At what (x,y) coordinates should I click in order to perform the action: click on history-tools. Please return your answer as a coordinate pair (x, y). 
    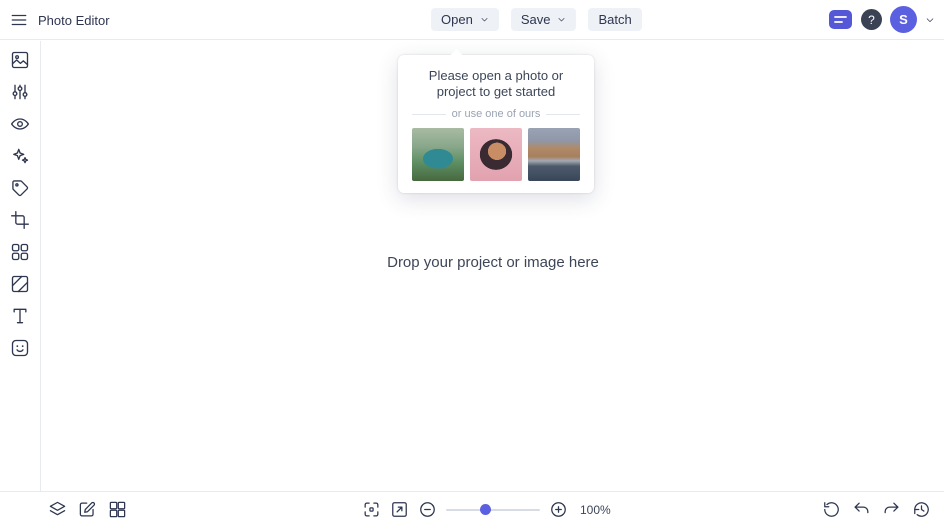
    Looking at the image, I should click on (876, 509).